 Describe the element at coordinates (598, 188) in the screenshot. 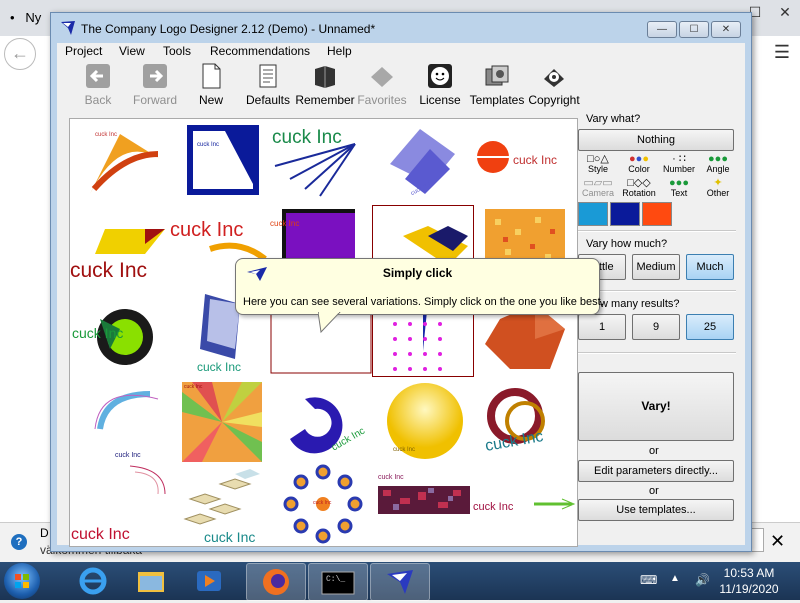

I see `vary-tab-camera: ▭▱▭ Camera` at that location.